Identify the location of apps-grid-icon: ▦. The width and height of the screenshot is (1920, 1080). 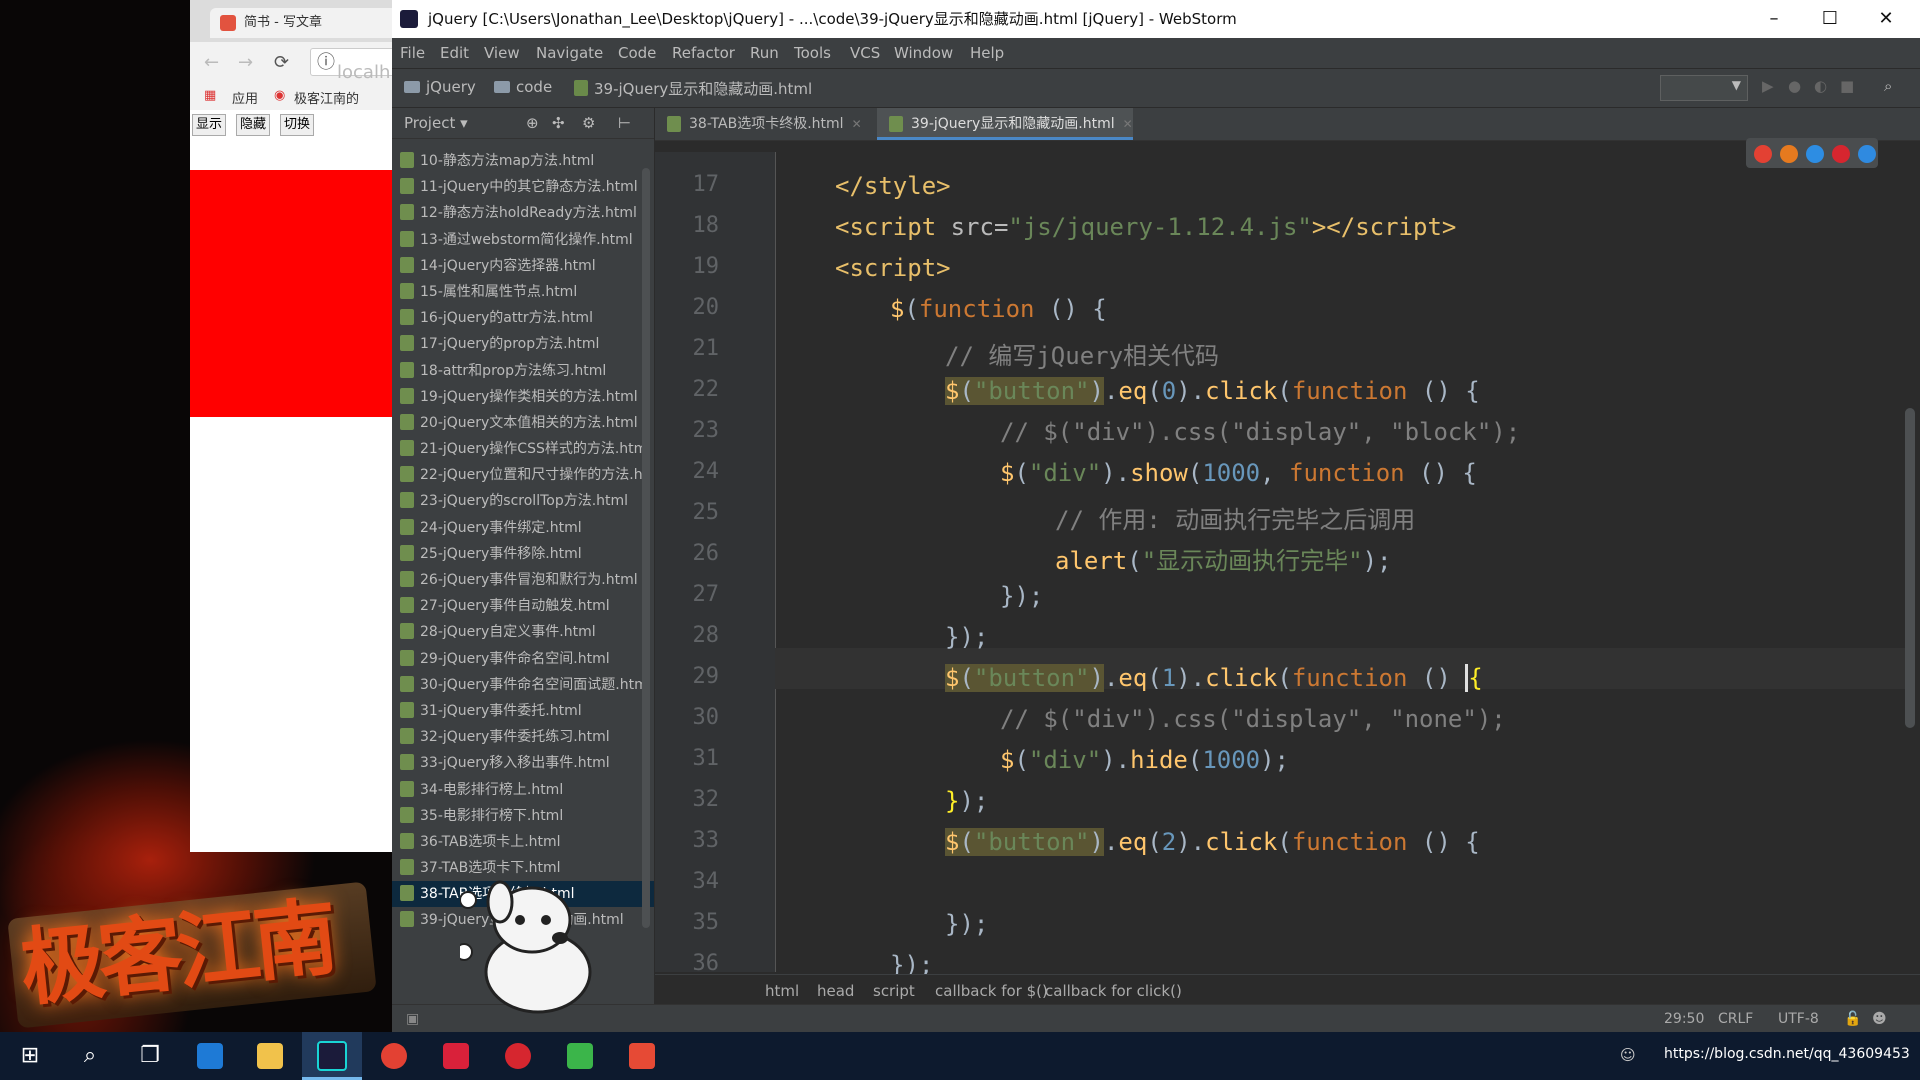
(210, 95).